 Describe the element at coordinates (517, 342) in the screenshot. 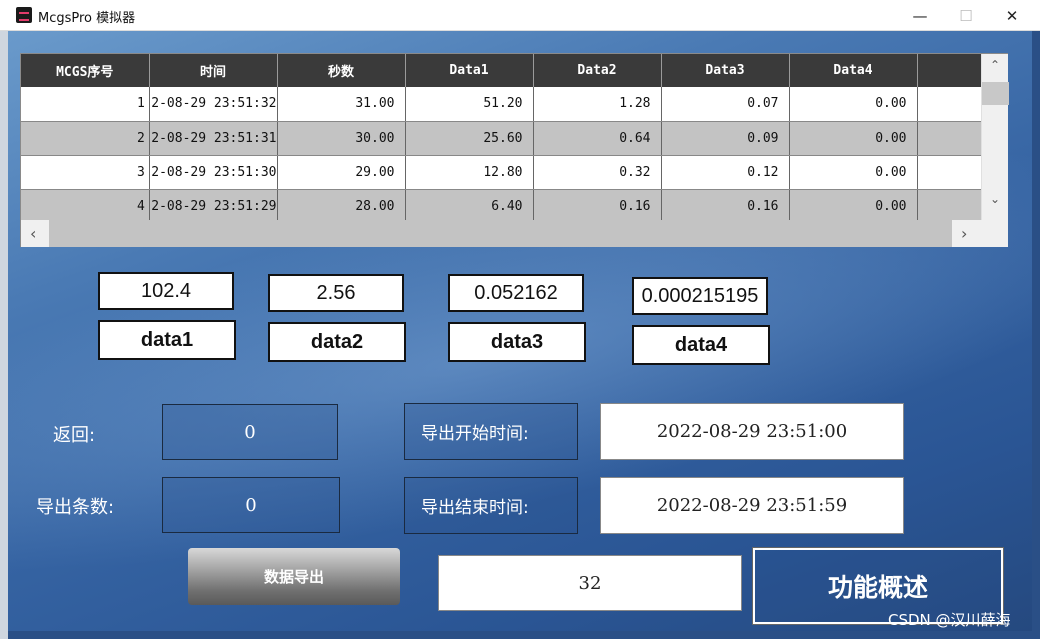

I see `data3-label: data3` at that location.